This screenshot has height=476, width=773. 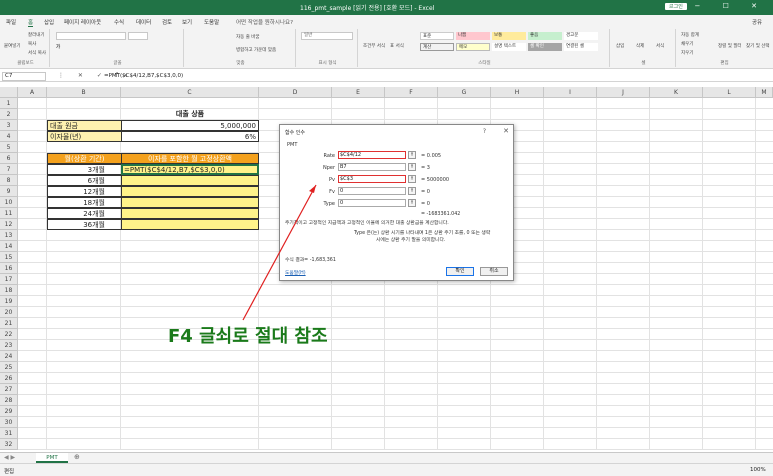 What do you see at coordinates (32, 92) in the screenshot?
I see `col-header-a: A` at bounding box center [32, 92].